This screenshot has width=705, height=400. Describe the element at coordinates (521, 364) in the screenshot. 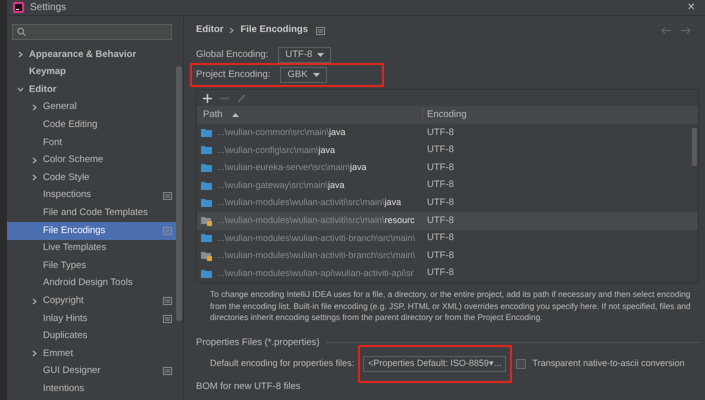

I see `checkbox` at that location.